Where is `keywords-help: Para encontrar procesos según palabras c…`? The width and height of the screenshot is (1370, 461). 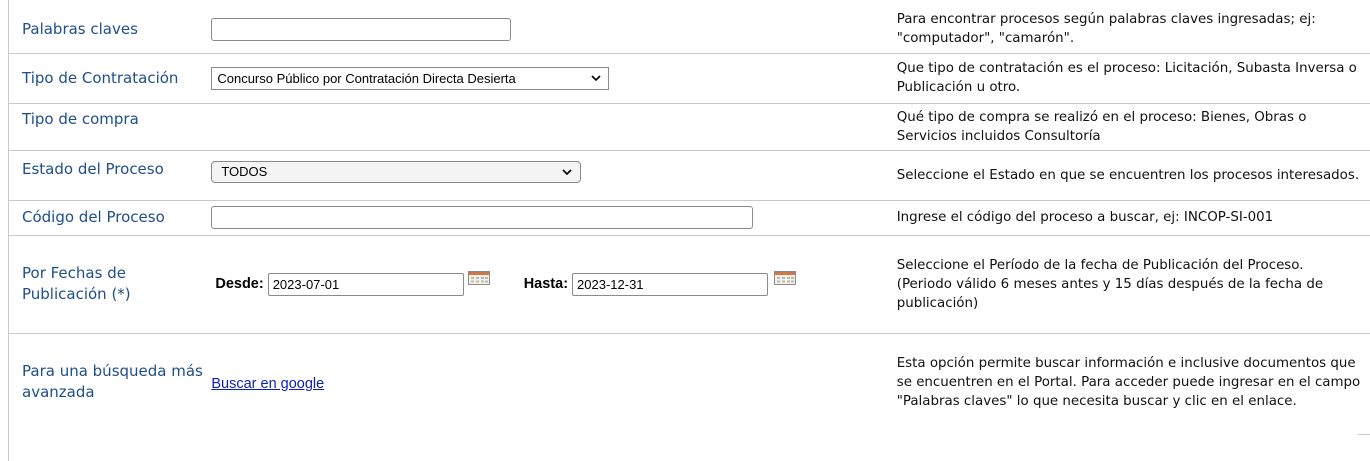 keywords-help: Para encontrar procesos según palabras c… is located at coordinates (1106, 29).